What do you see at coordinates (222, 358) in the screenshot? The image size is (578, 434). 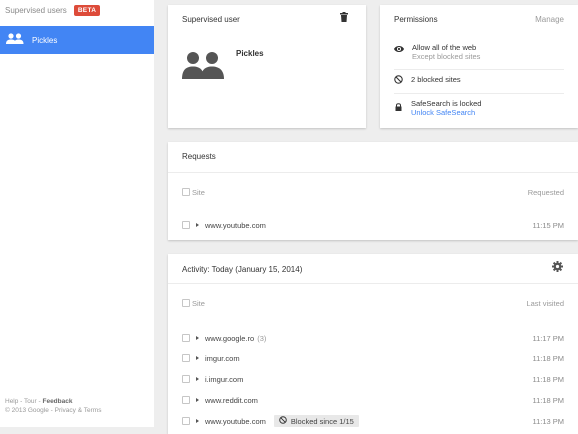 I see `row-site: imgur.com` at bounding box center [222, 358].